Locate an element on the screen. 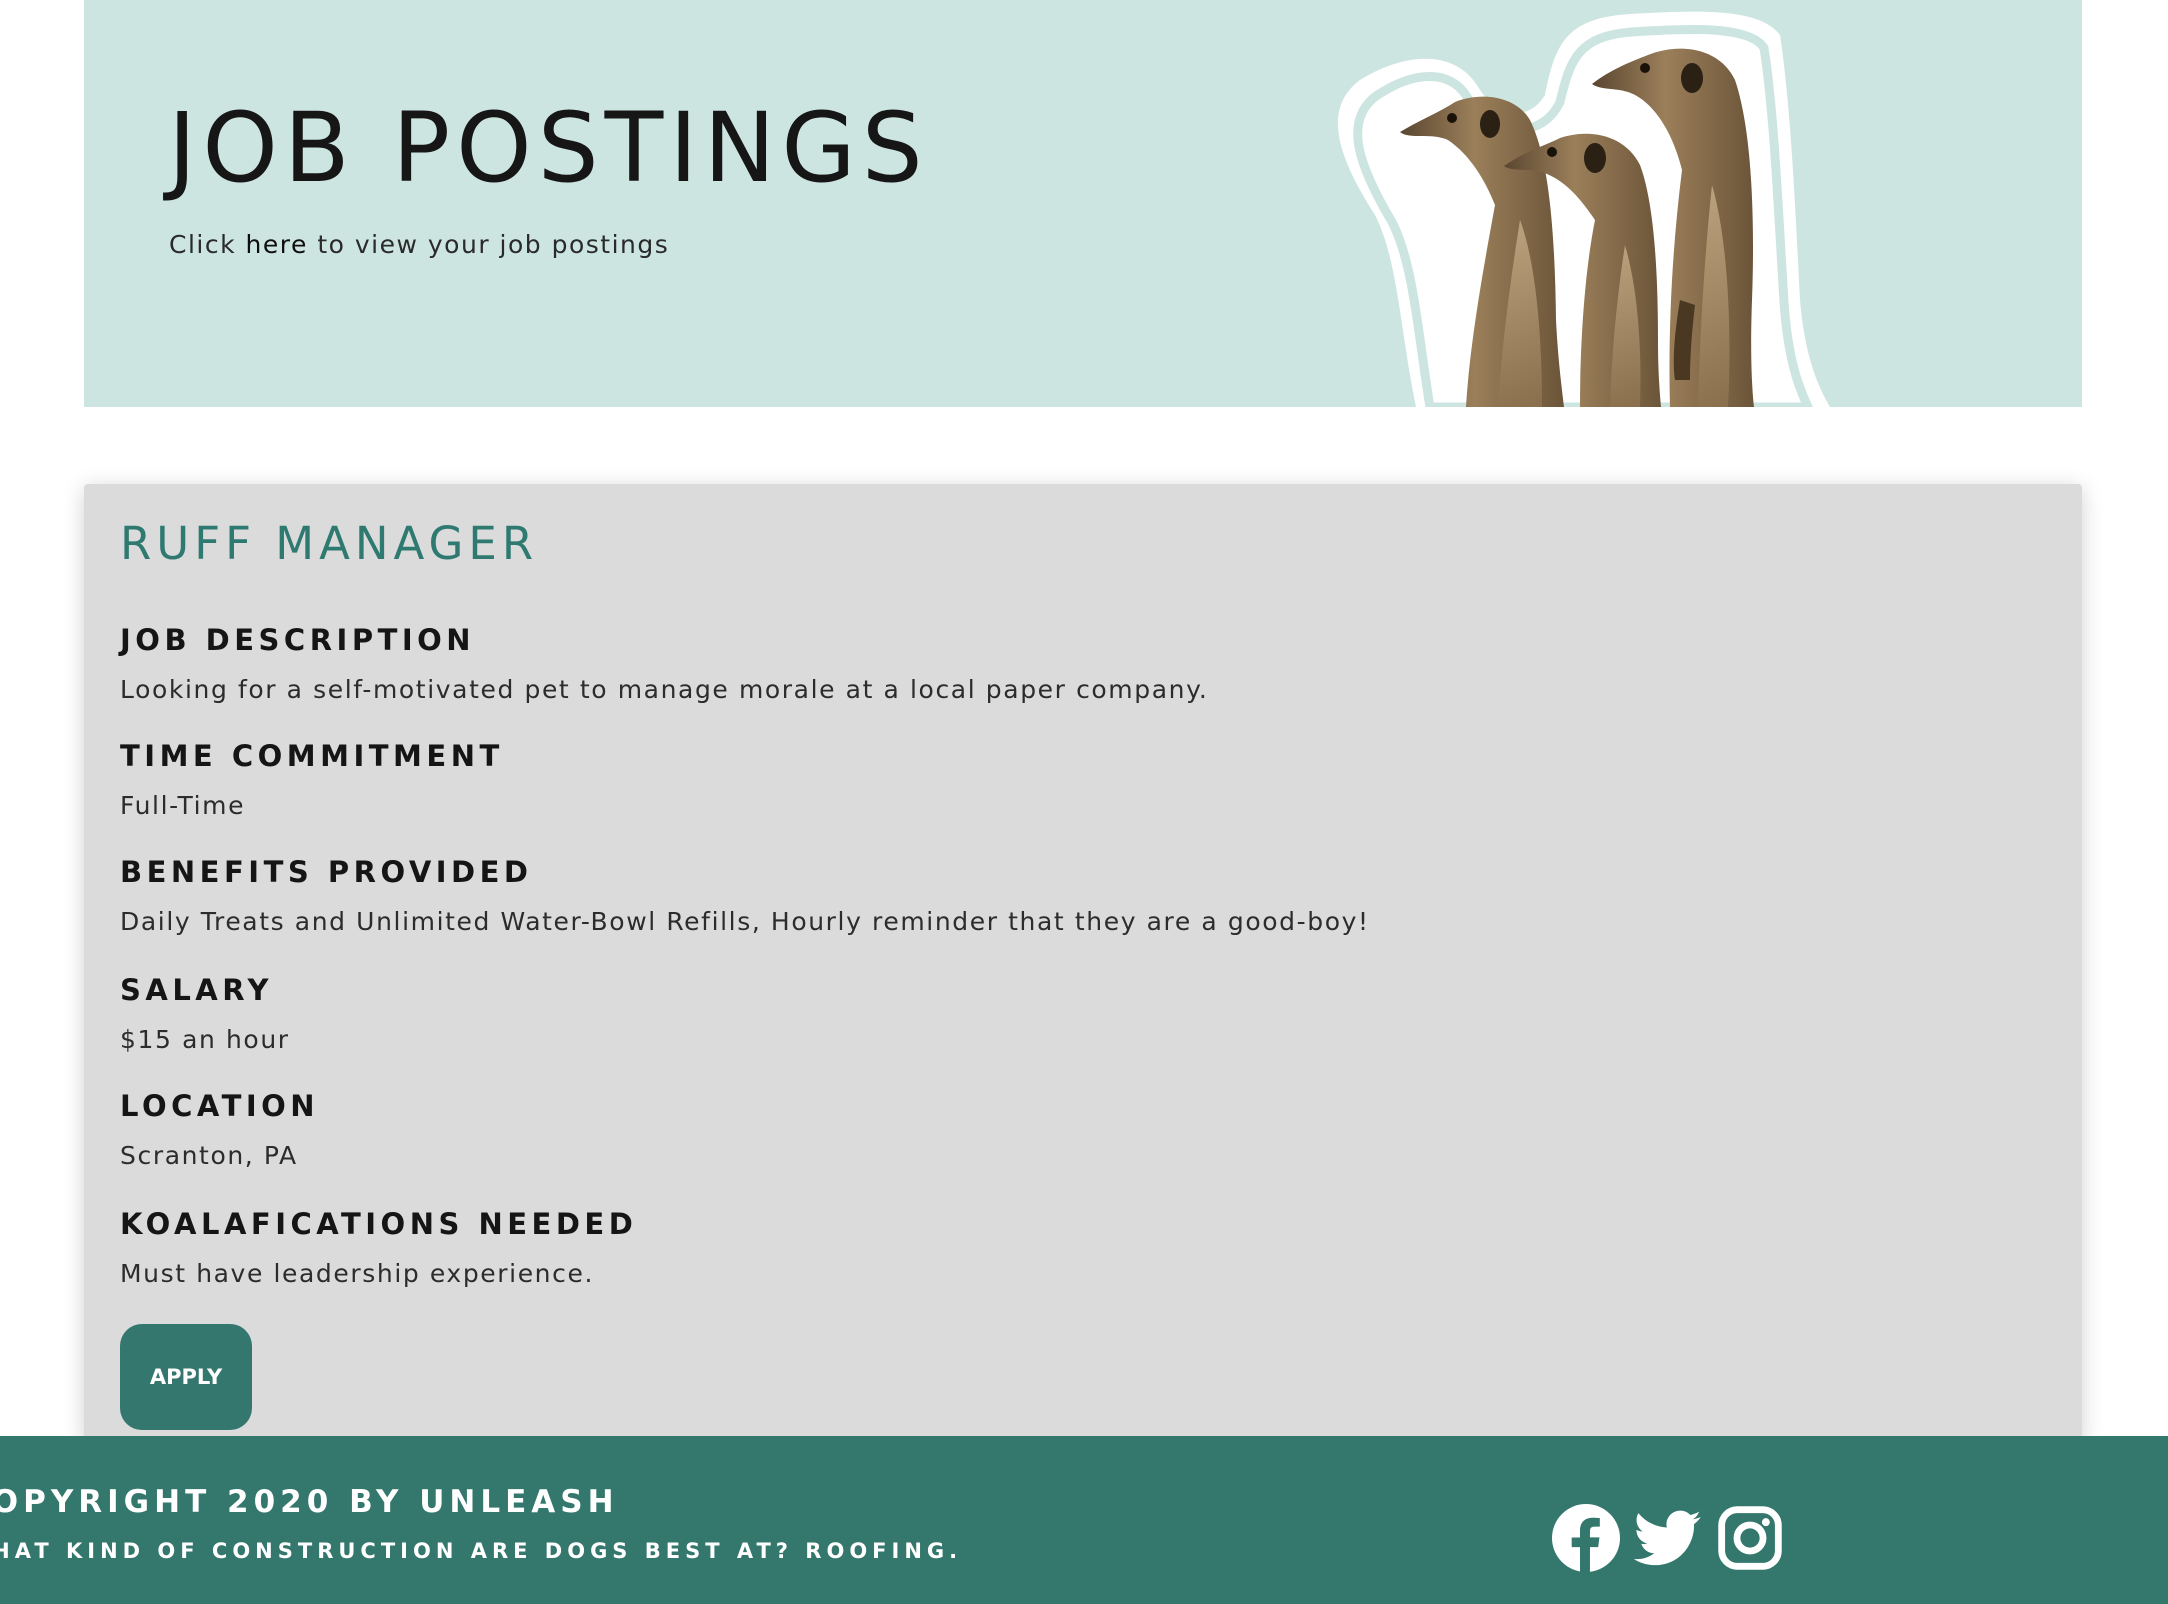 The image size is (2168, 1604). section-heading: JOB DESCRIPTION is located at coordinates (298, 640).